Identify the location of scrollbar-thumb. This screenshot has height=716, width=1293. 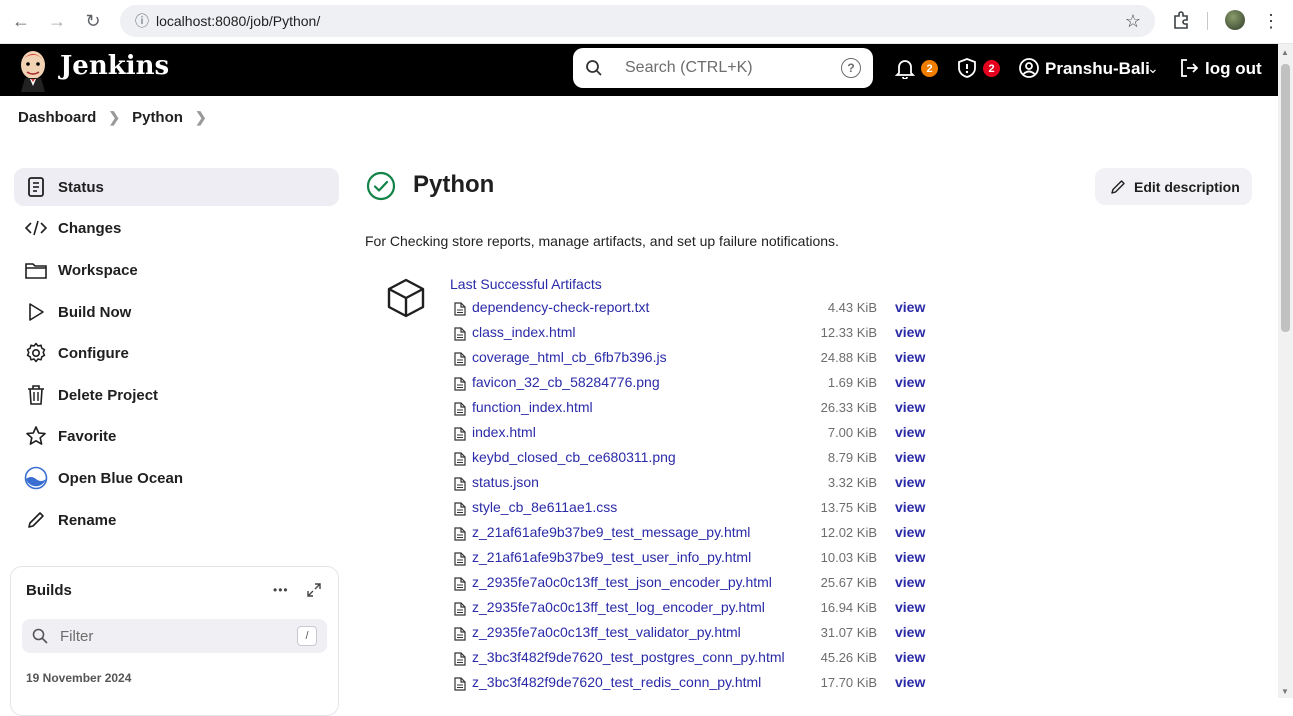
(1285, 198).